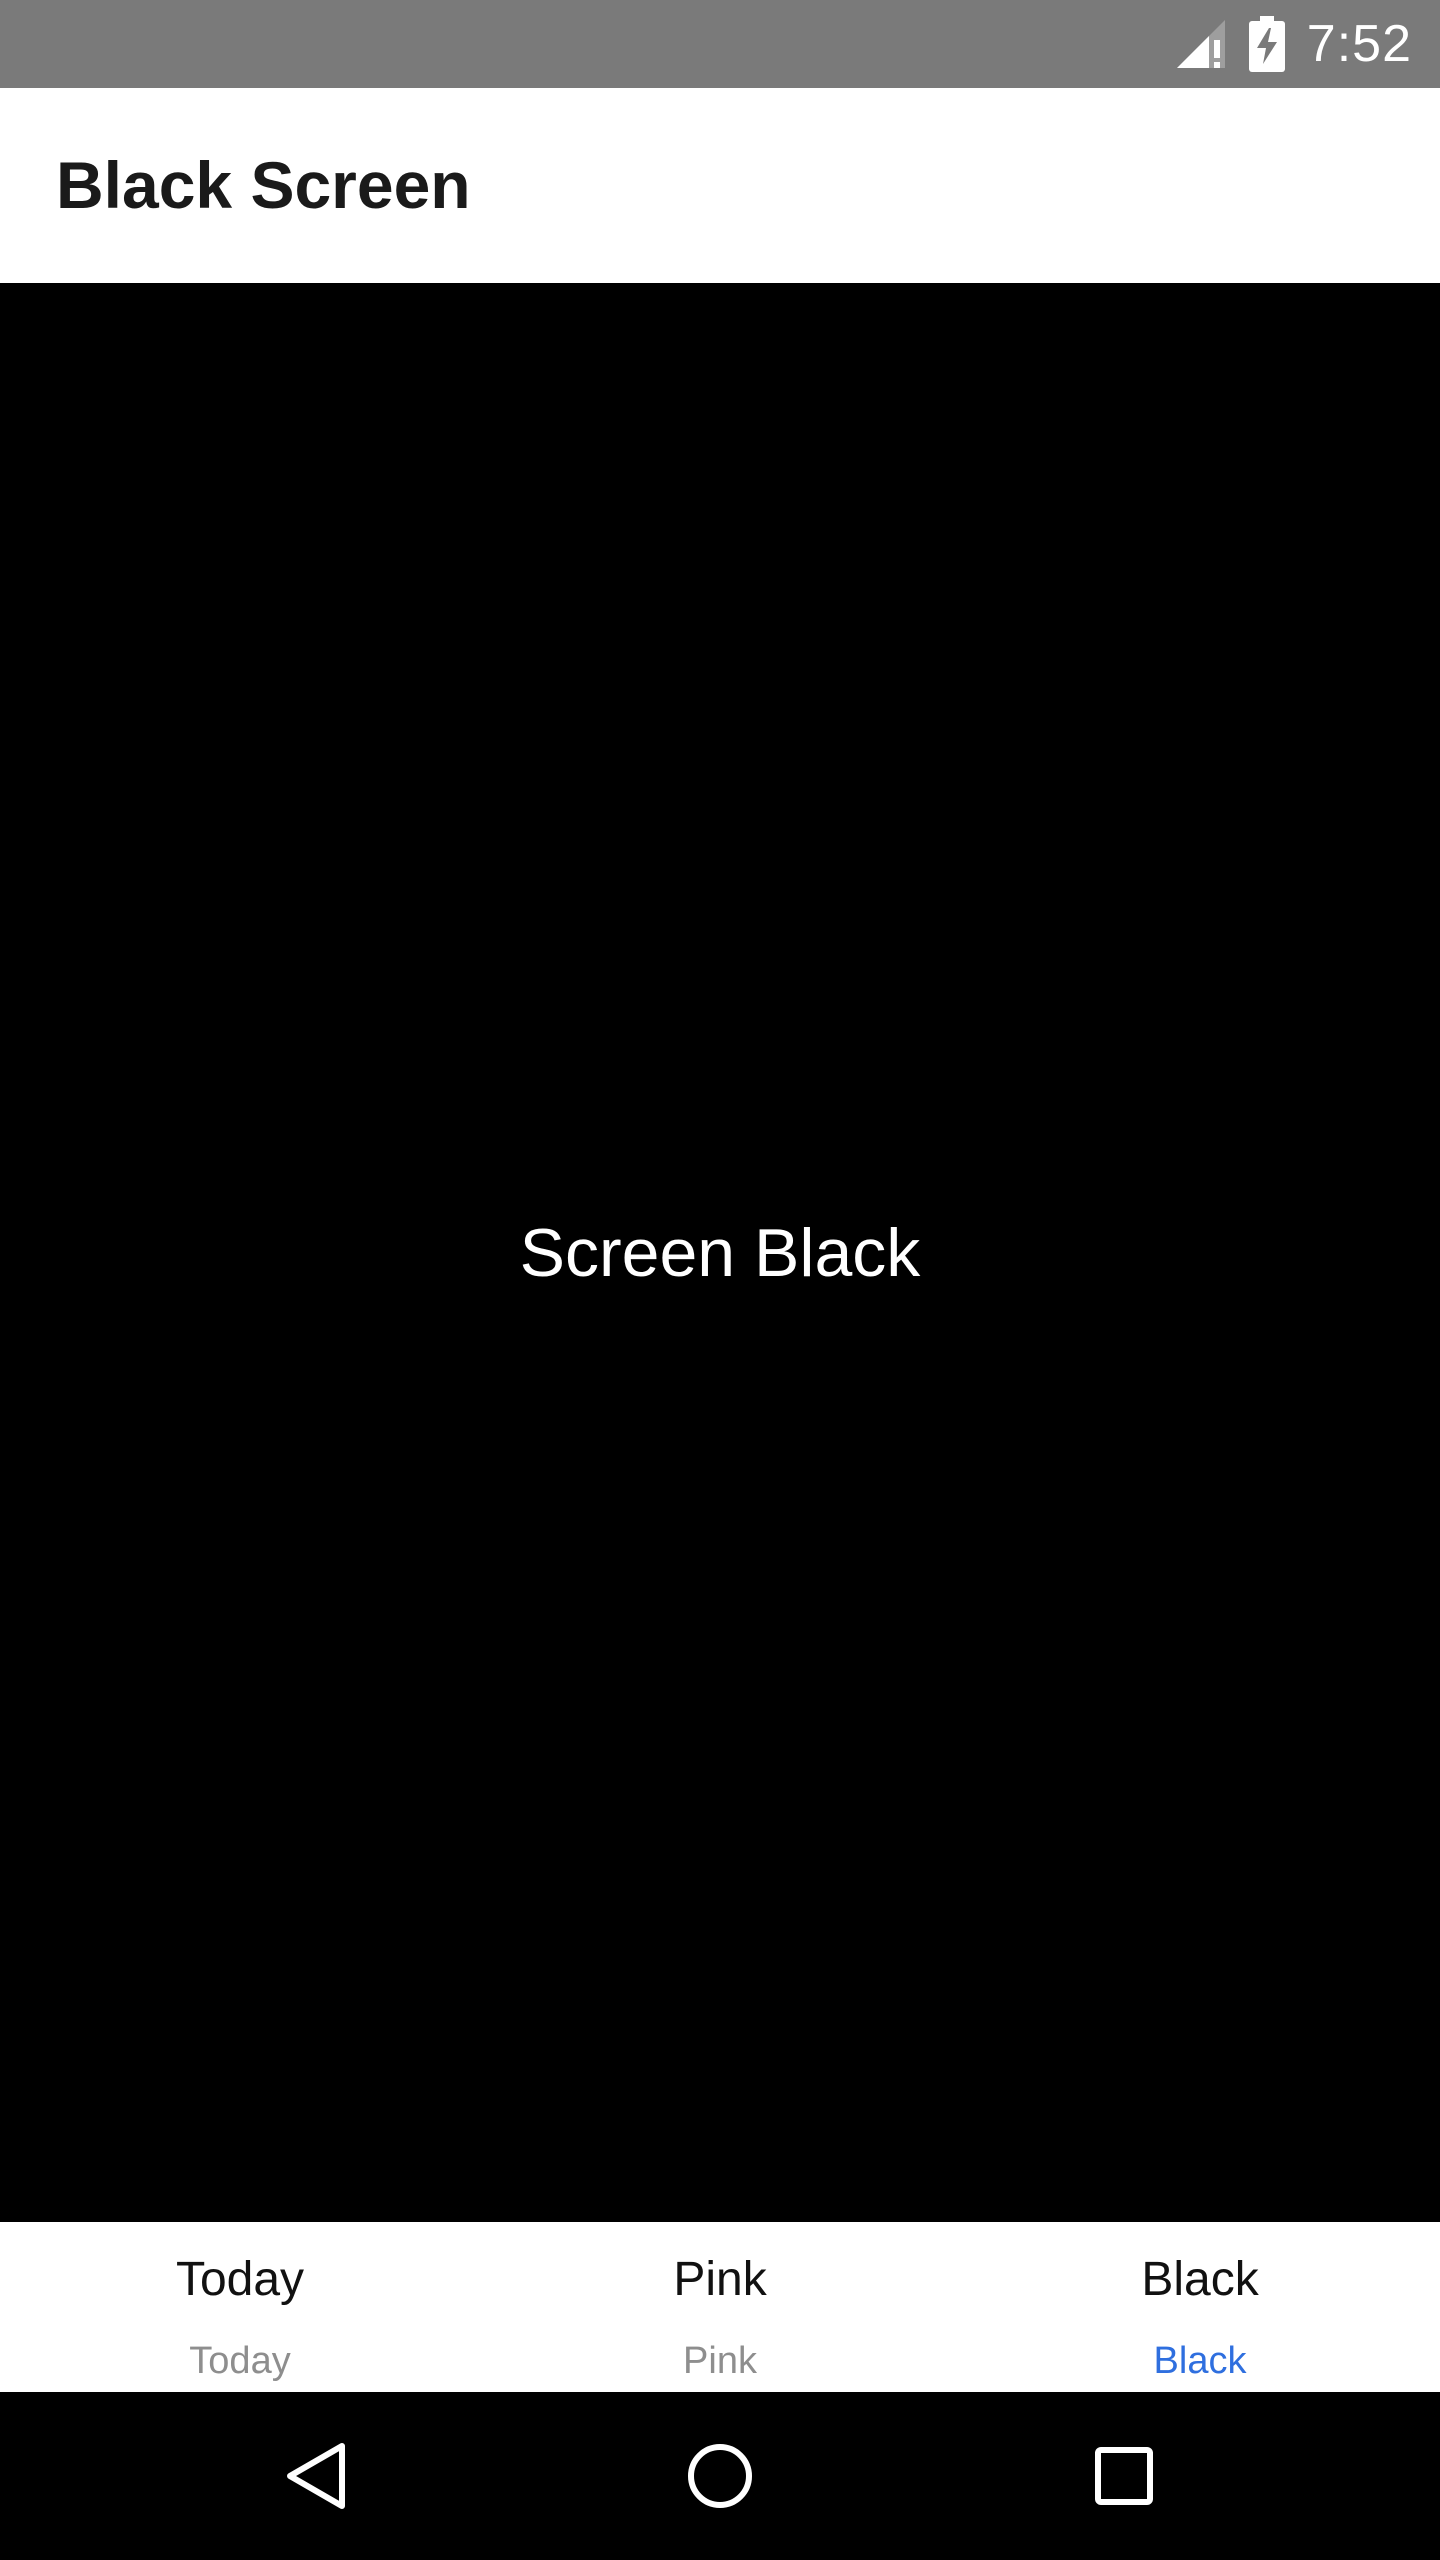 The width and height of the screenshot is (1440, 2560). What do you see at coordinates (1359, 44) in the screenshot?
I see `status-time: 7:52` at bounding box center [1359, 44].